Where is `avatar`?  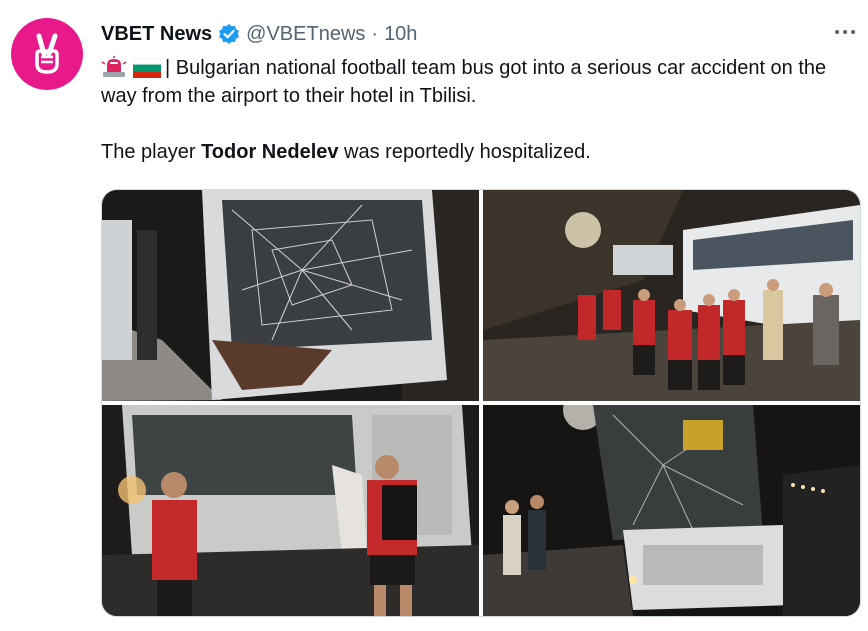
avatar is located at coordinates (47, 54).